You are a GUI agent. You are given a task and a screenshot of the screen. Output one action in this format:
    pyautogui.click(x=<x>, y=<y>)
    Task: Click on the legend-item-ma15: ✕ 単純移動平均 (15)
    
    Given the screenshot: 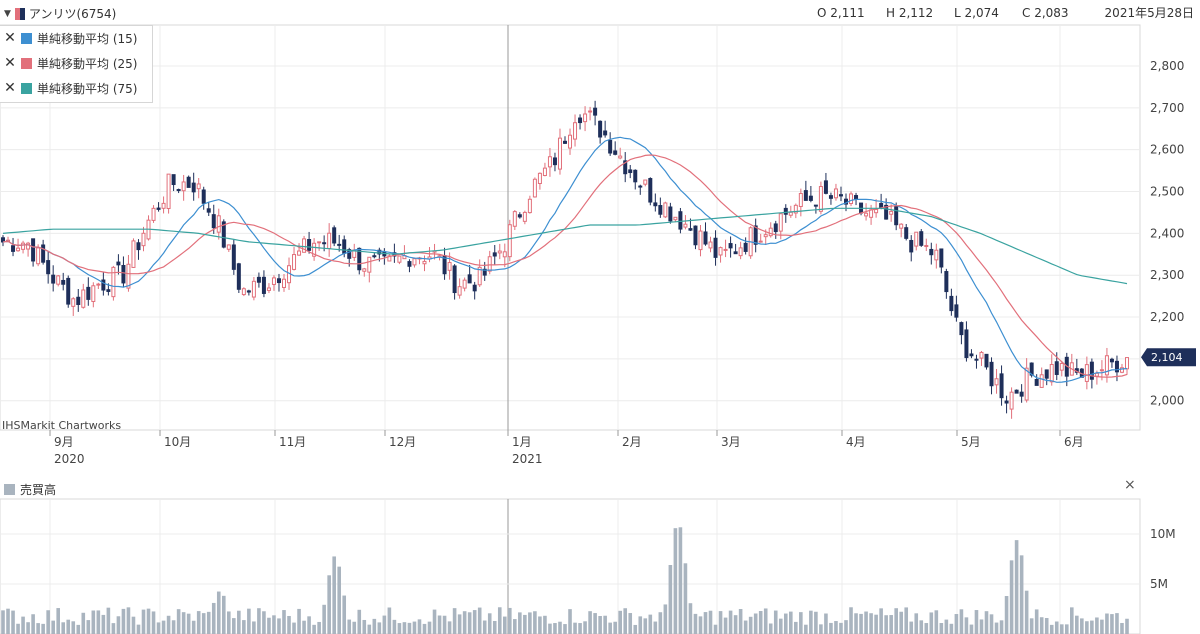 What is the action you would take?
    pyautogui.click(x=70, y=38)
    